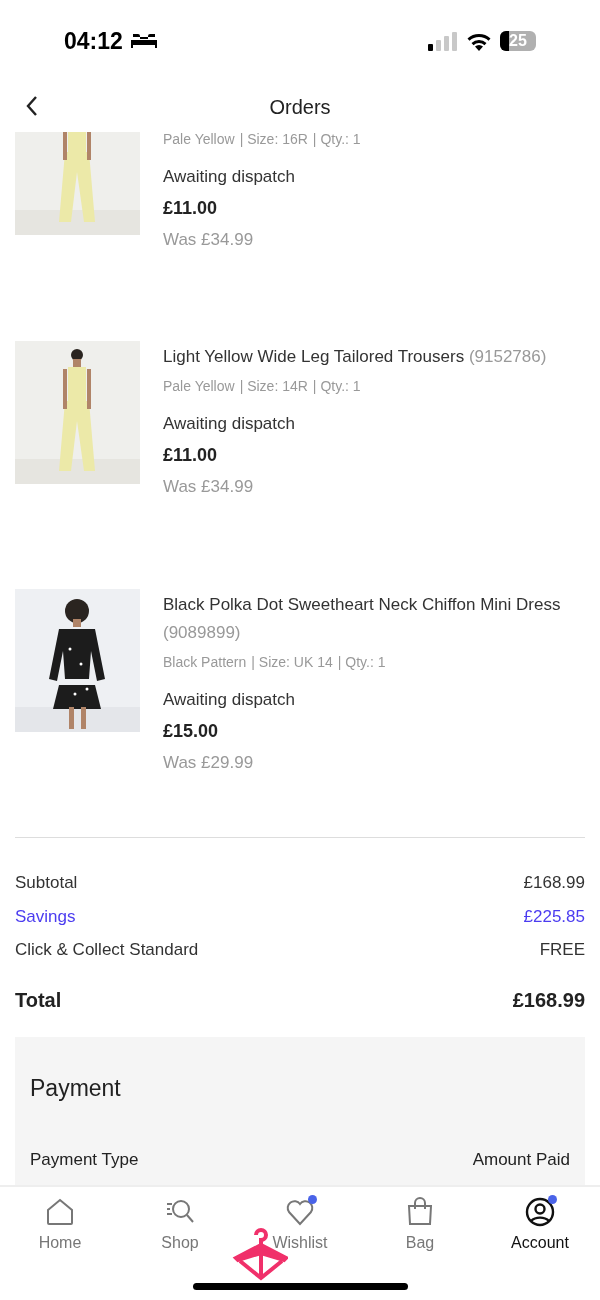 The width and height of the screenshot is (600, 1300). Describe the element at coordinates (84, 1160) in the screenshot. I see `column-header: Payment Type` at that location.